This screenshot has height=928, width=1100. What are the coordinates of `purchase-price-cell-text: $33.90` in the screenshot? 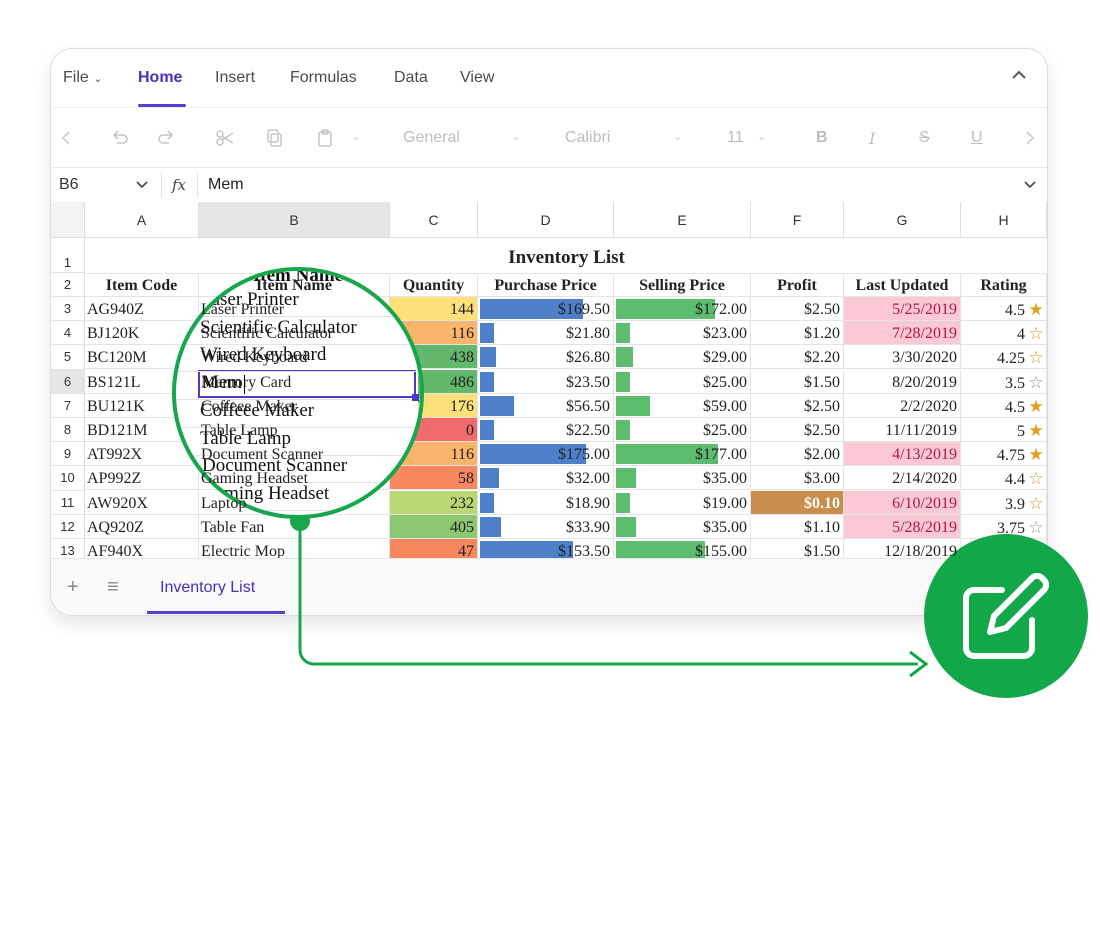 It's located at (588, 527).